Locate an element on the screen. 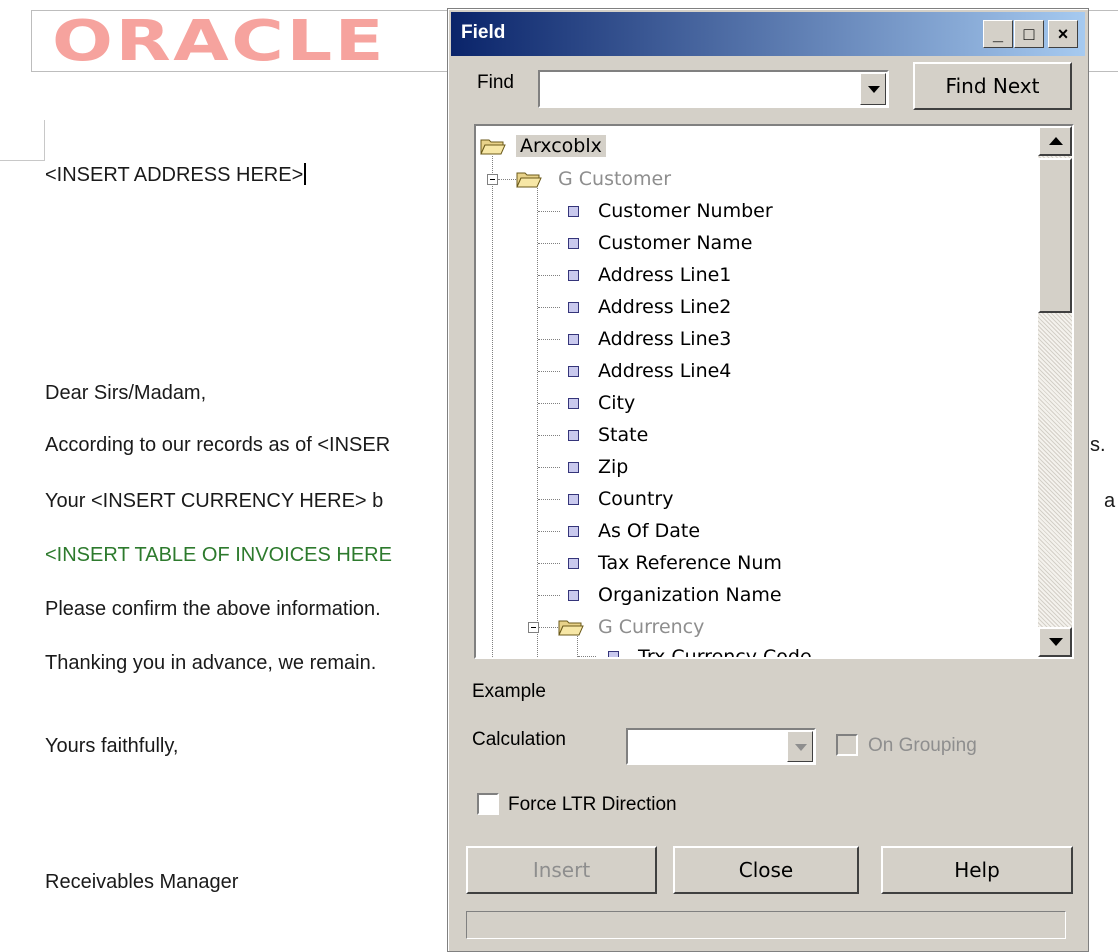 The image size is (1118, 952). tree-node-group: G Currency is located at coordinates (651, 627).